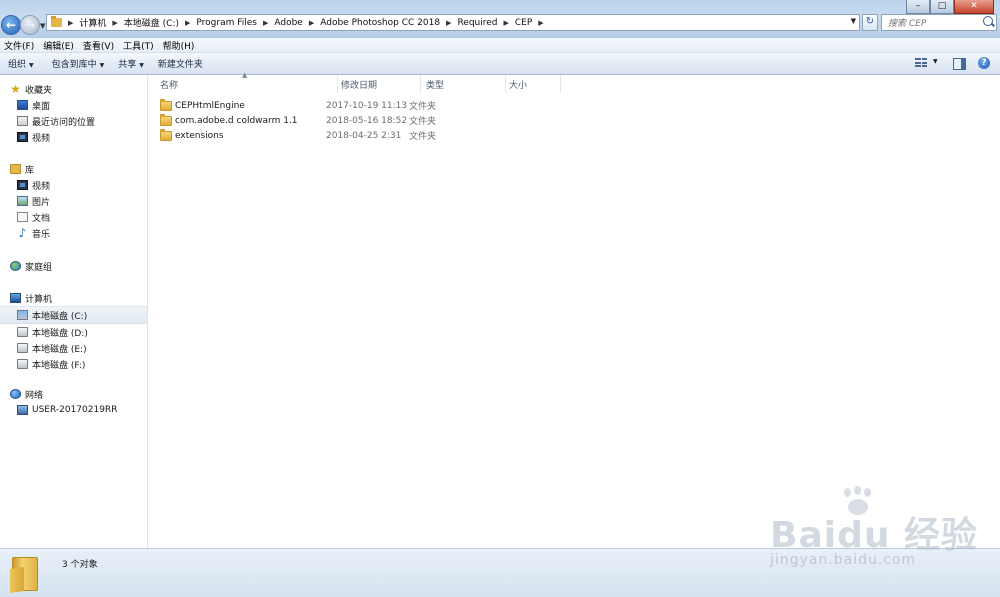 The width and height of the screenshot is (1000, 597). What do you see at coordinates (41, 202) in the screenshot?
I see `nav-label: 图片` at bounding box center [41, 202].